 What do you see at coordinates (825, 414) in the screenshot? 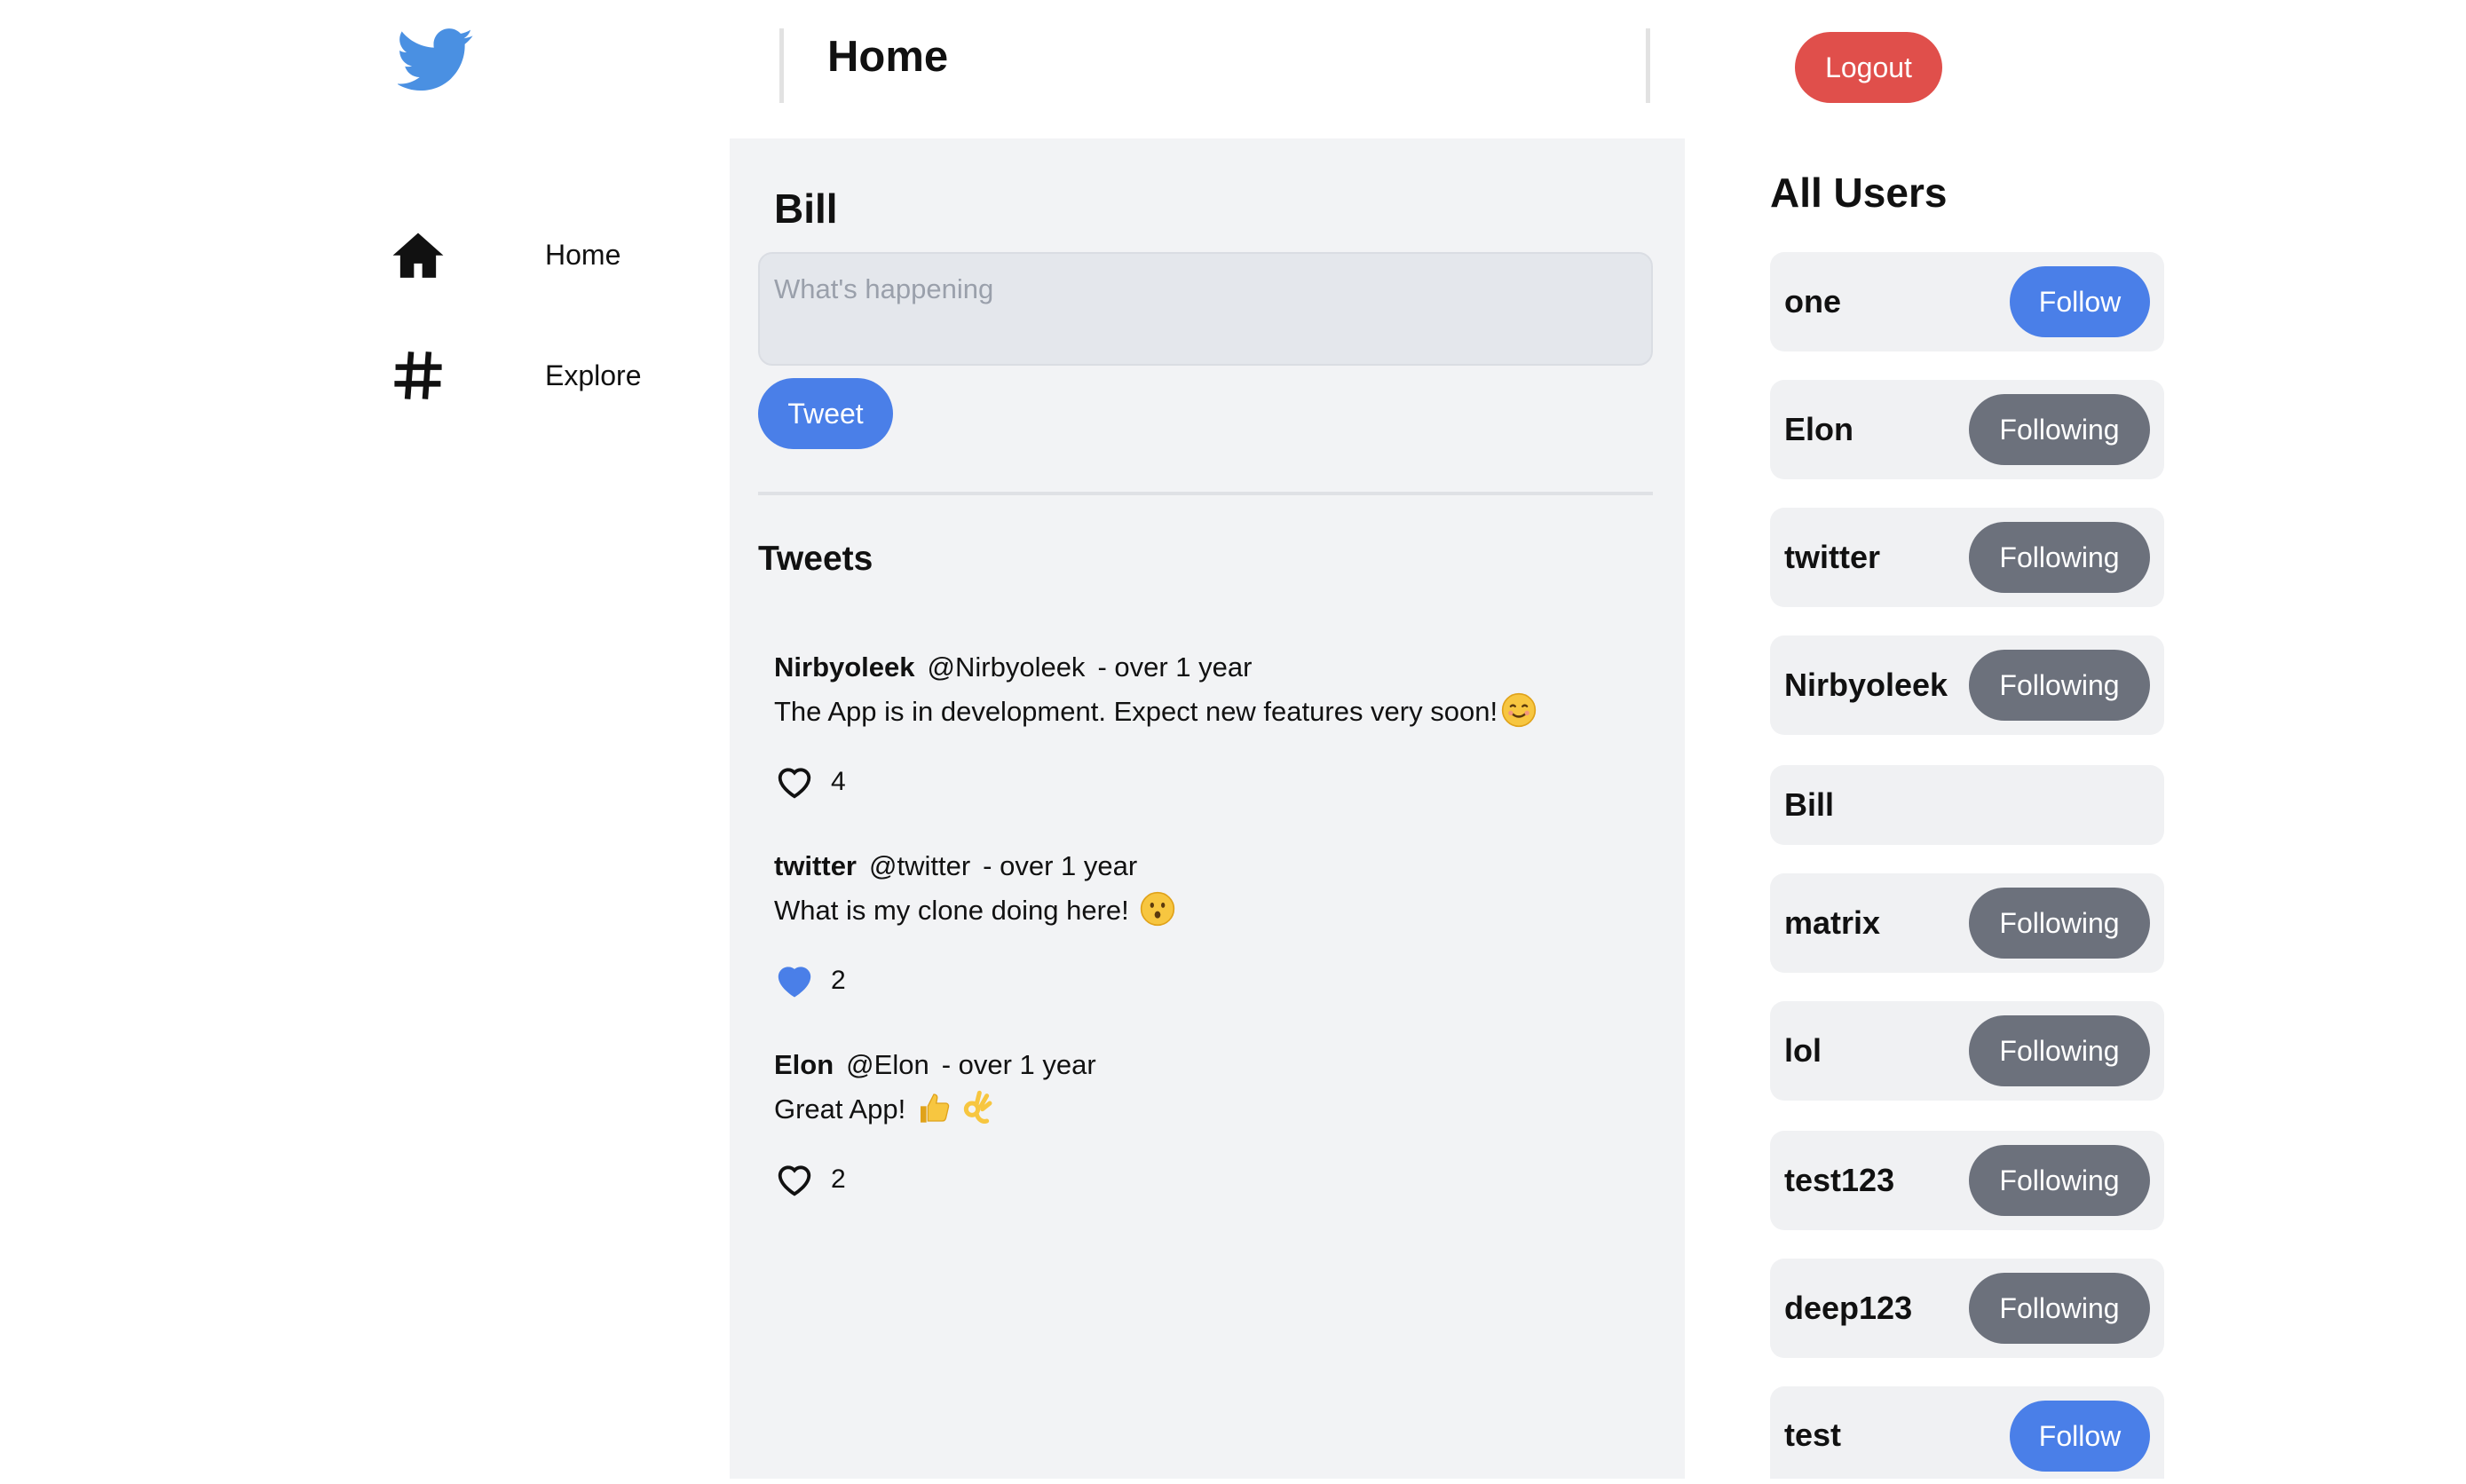
I see `tweet-button: Tweet` at bounding box center [825, 414].